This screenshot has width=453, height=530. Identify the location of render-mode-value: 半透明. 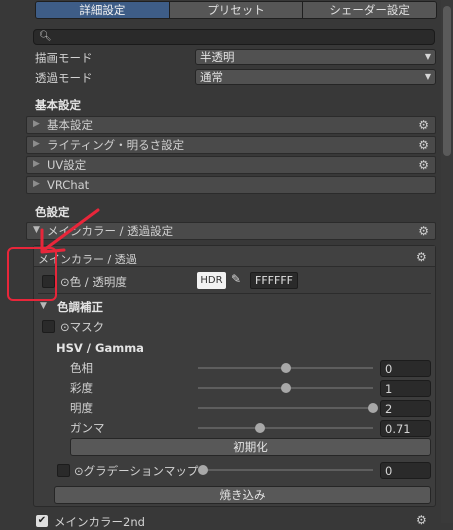
(217, 57).